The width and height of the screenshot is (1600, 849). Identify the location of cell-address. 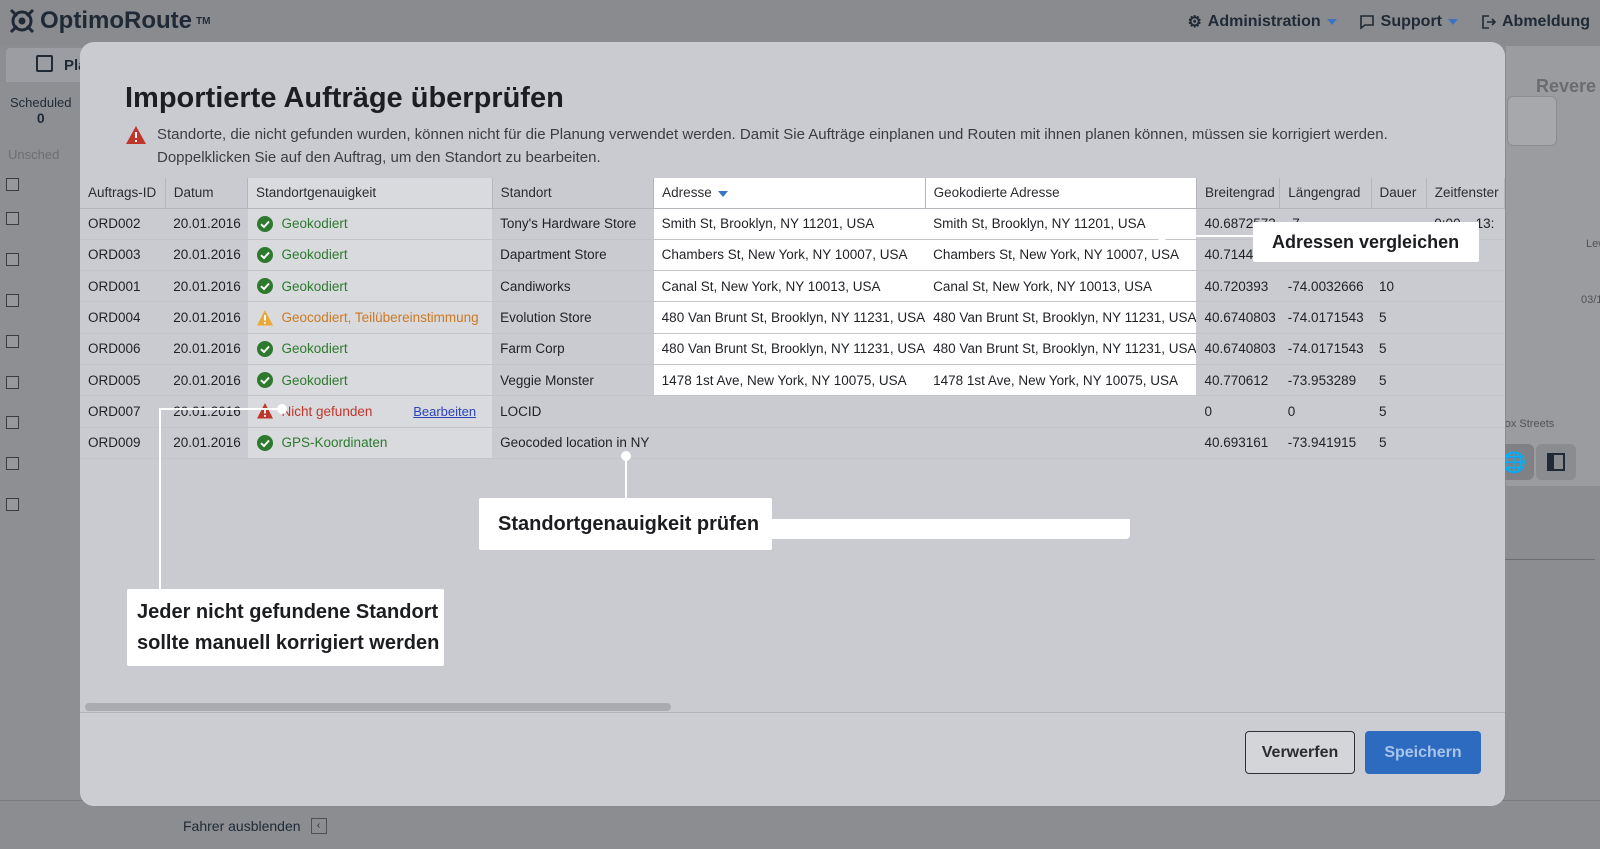
(789, 411).